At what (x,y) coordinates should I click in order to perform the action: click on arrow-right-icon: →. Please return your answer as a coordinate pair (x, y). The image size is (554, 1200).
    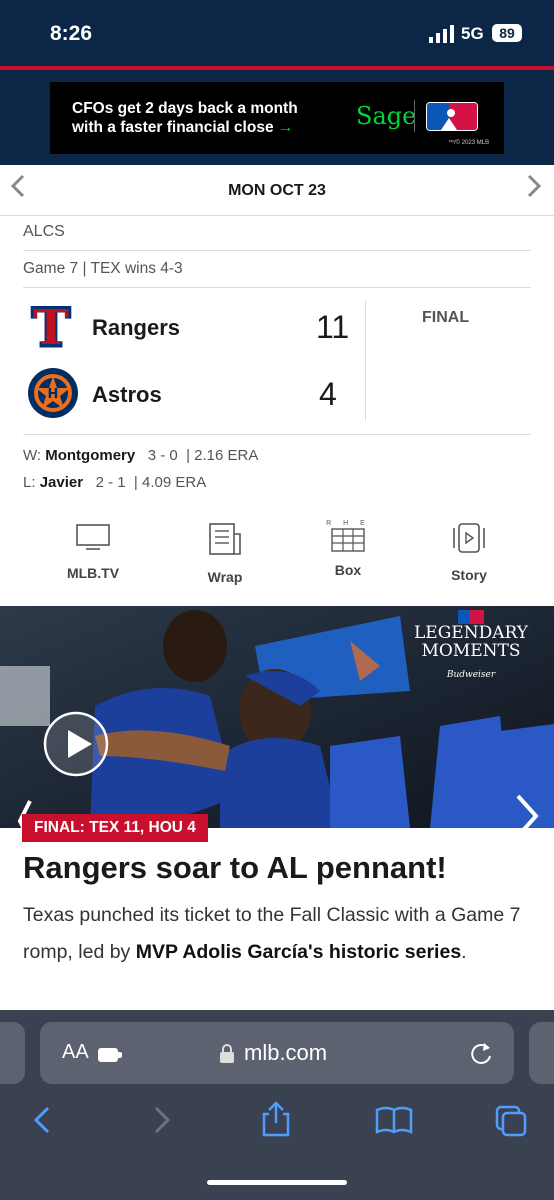
    Looking at the image, I should click on (285, 127).